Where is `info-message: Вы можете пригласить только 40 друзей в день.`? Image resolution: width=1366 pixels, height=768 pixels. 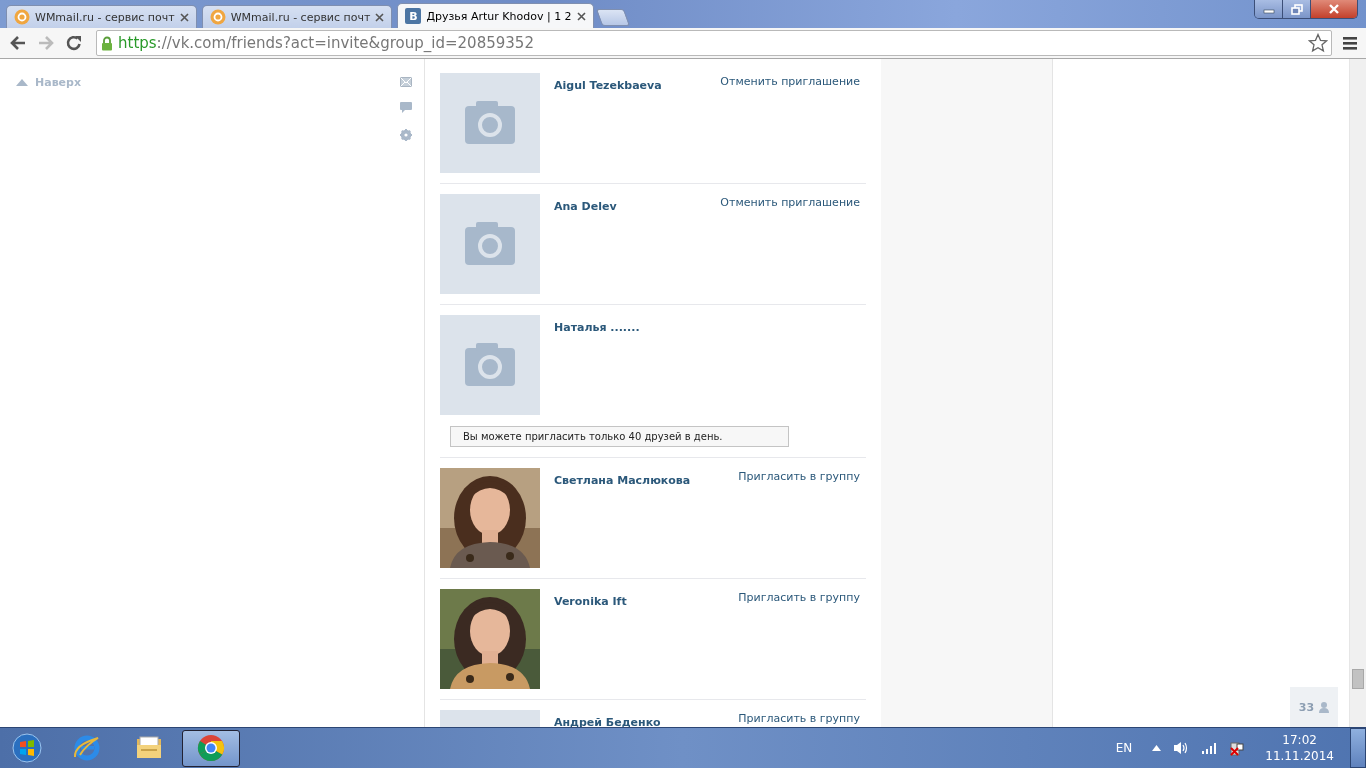
info-message: Вы можете пригласить только 40 друзей в день. is located at coordinates (619, 436).